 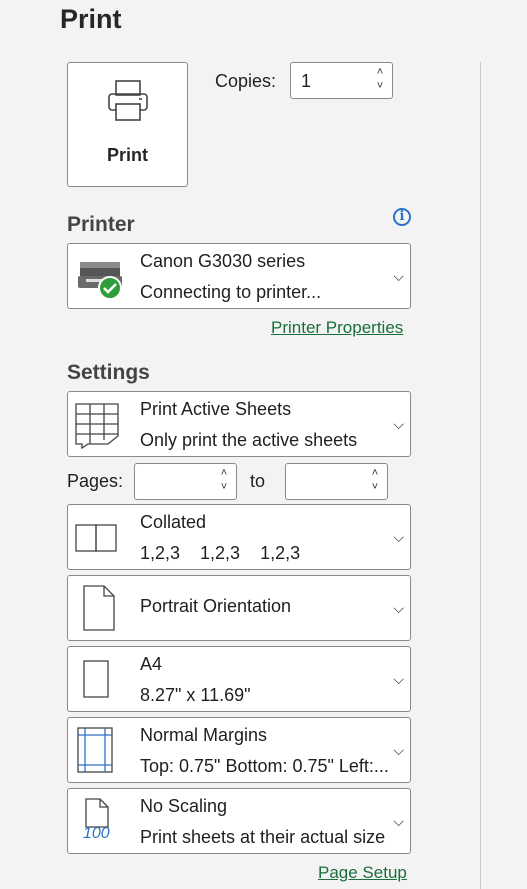 I want to click on printer-properties-link: Printer Properties, so click(x=337, y=328).